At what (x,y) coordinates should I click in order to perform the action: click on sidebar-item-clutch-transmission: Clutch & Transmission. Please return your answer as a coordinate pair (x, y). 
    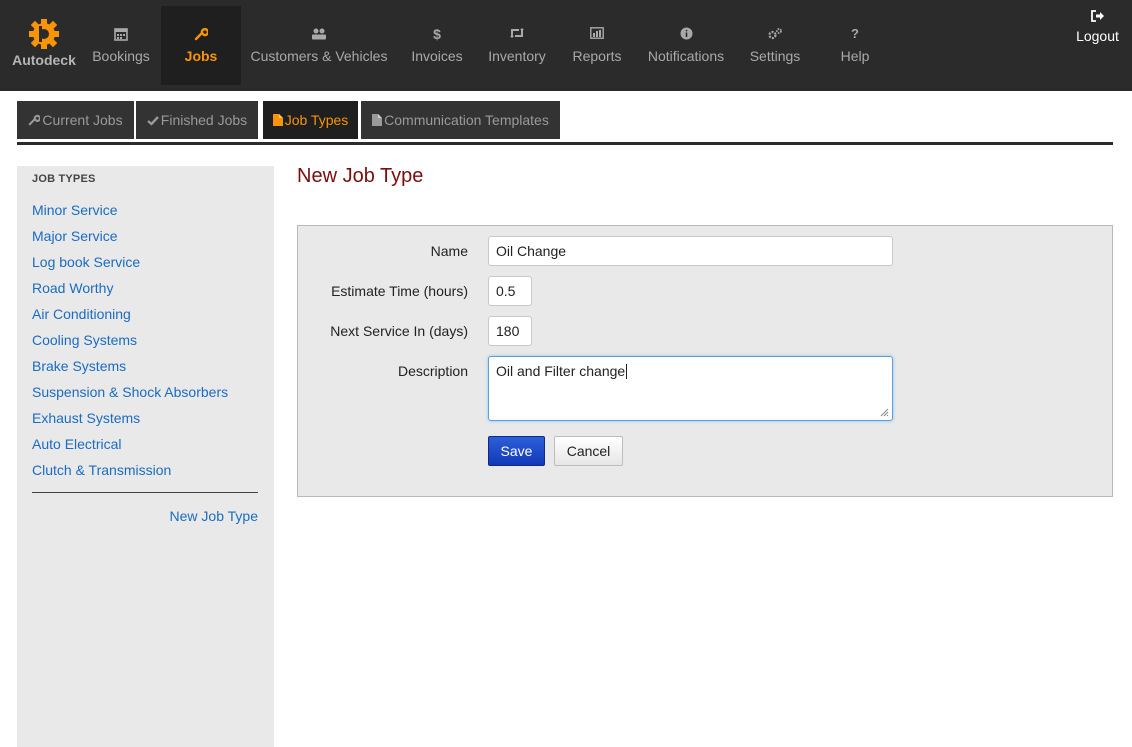
    Looking at the image, I should click on (130, 474).